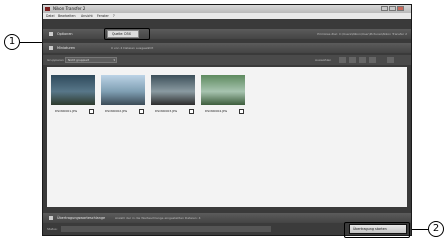 This screenshot has height=240, width=448. What do you see at coordinates (87, 16) in the screenshot?
I see `menu-item-view: Ansicht` at bounding box center [87, 16].